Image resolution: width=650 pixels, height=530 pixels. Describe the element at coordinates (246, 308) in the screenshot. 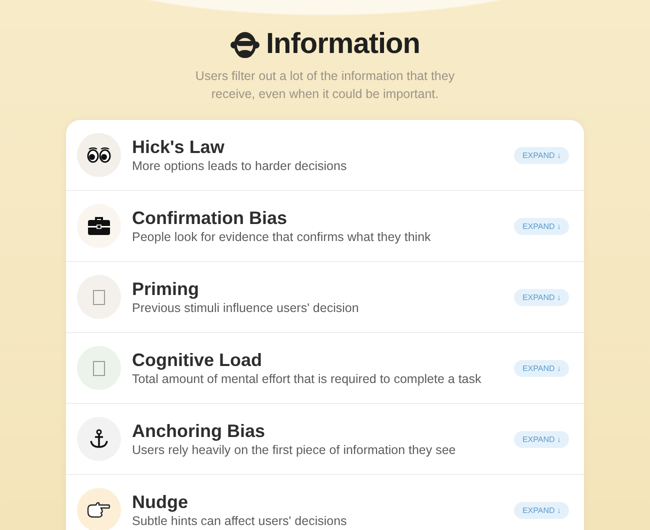

I see `item-description: Previous stimuli influence users' decision` at that location.